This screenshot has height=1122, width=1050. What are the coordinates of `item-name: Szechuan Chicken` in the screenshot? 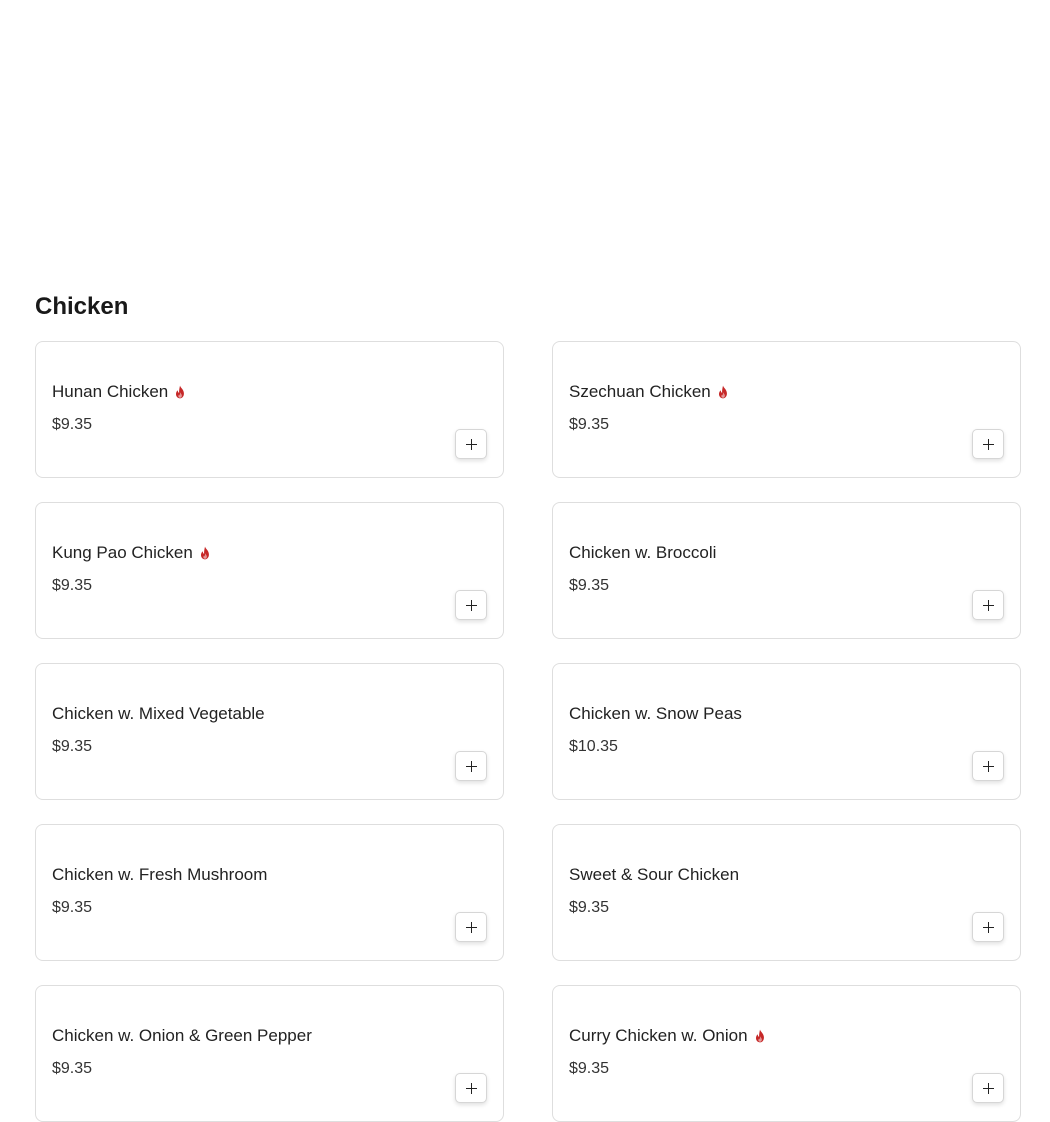 It's located at (640, 391).